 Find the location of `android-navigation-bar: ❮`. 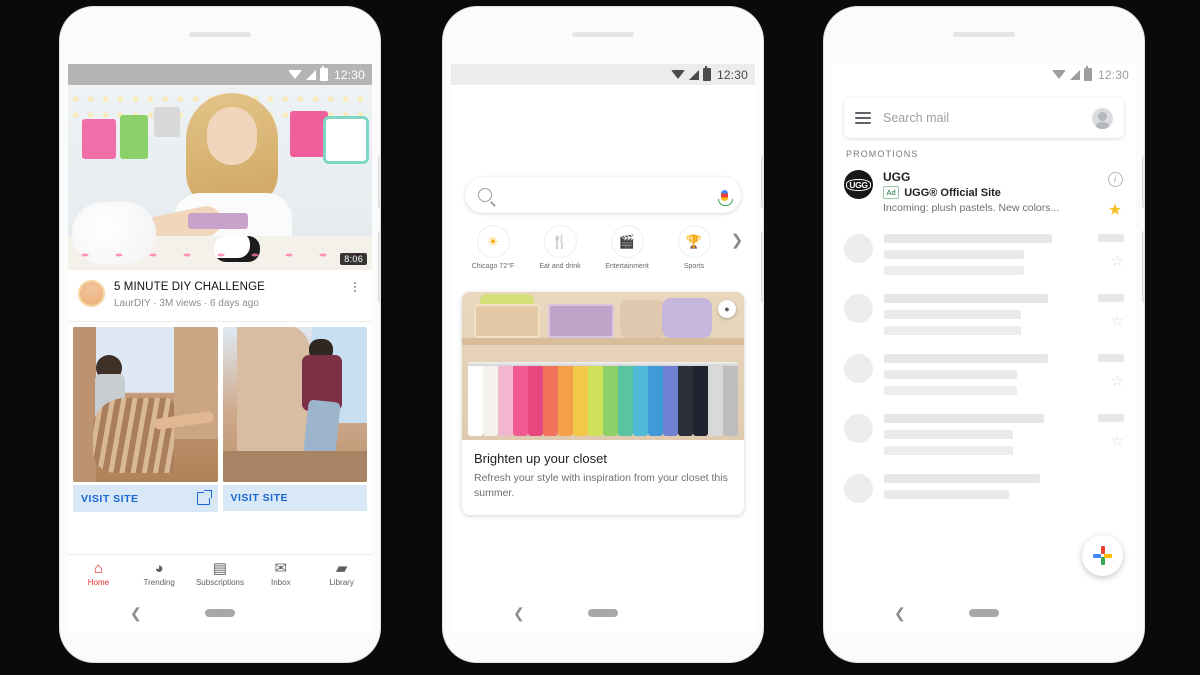

android-navigation-bar: ❮ is located at coordinates (603, 613).